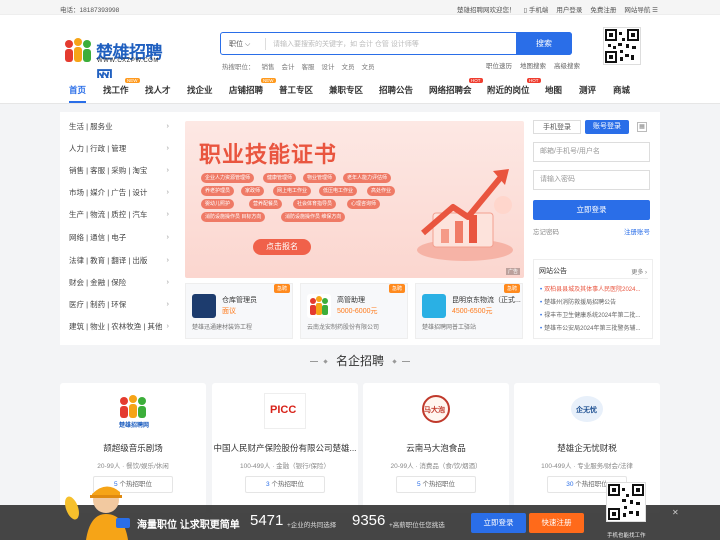  Describe the element at coordinates (557, 127) in the screenshot. I see `tab-mobile-login: 手机登录` at that location.